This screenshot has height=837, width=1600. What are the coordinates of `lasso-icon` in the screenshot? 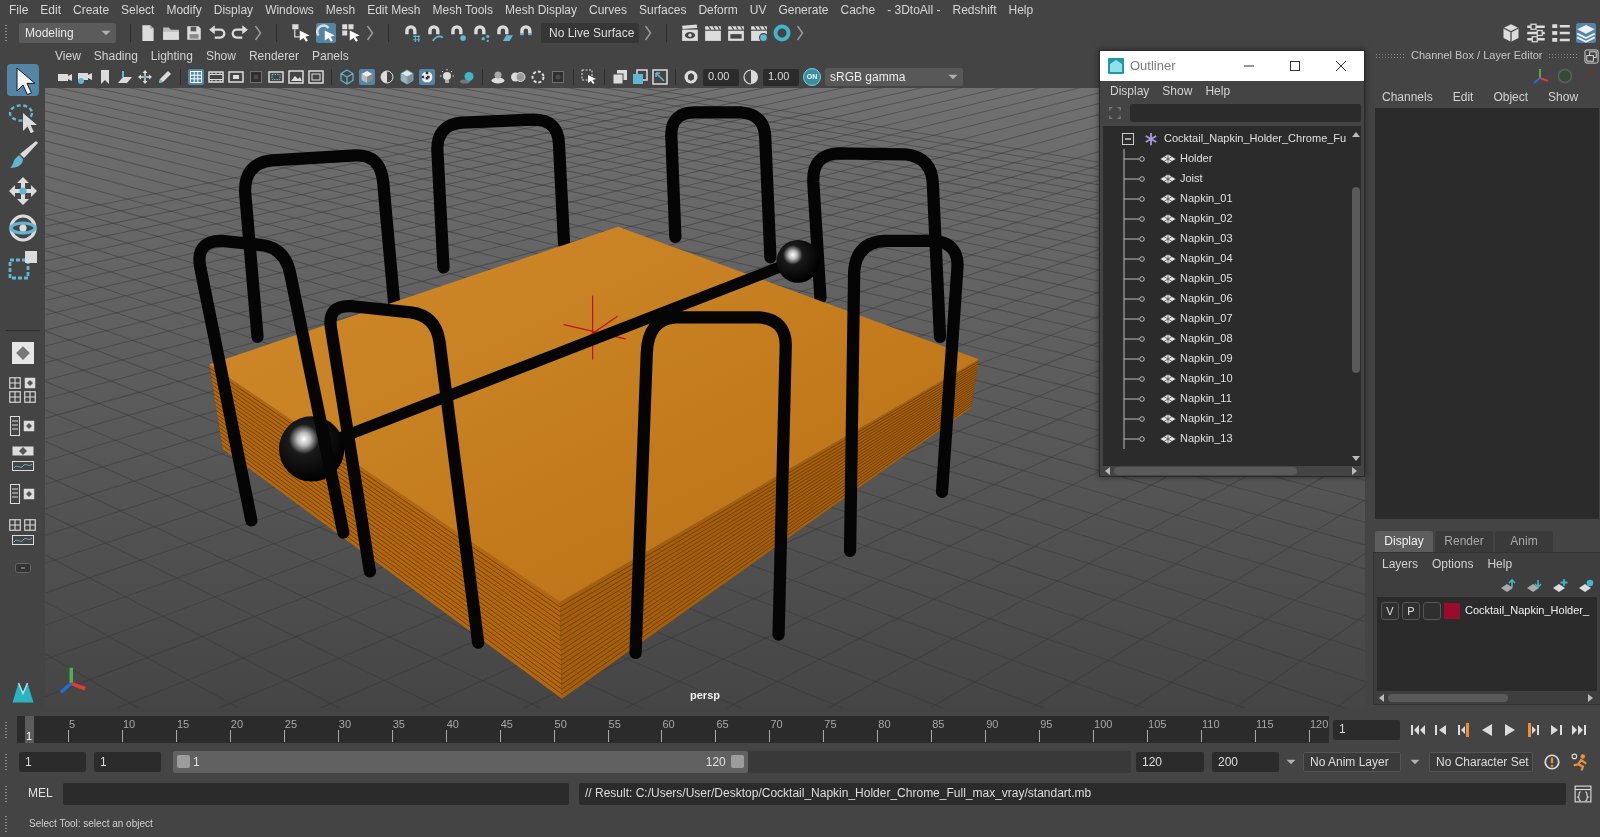 It's located at (22, 117).